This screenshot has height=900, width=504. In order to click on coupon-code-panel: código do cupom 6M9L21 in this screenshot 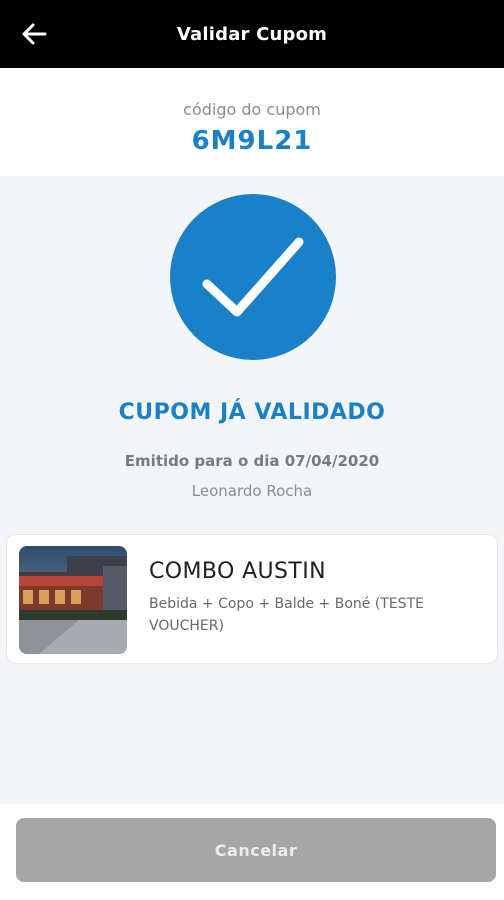, I will do `click(252, 122)`.